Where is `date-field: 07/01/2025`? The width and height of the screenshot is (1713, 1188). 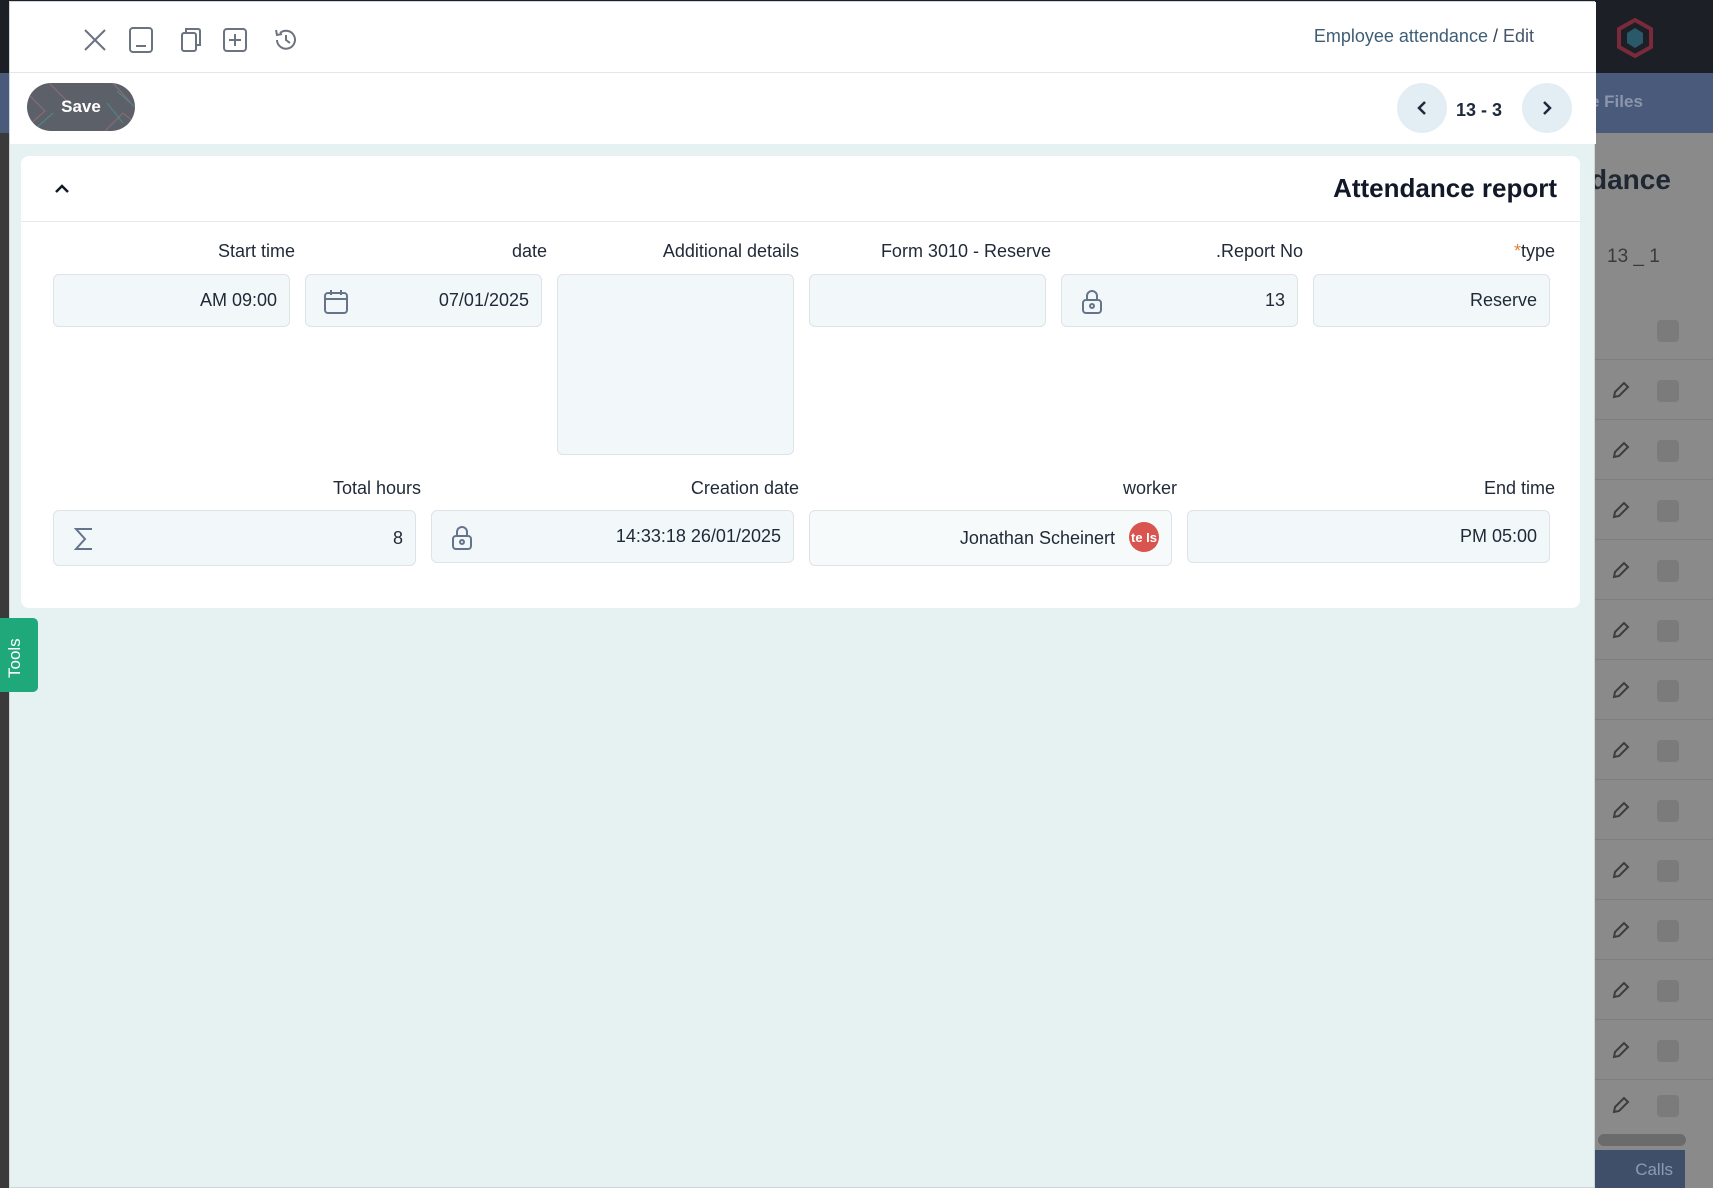 date-field: 07/01/2025 is located at coordinates (423, 300).